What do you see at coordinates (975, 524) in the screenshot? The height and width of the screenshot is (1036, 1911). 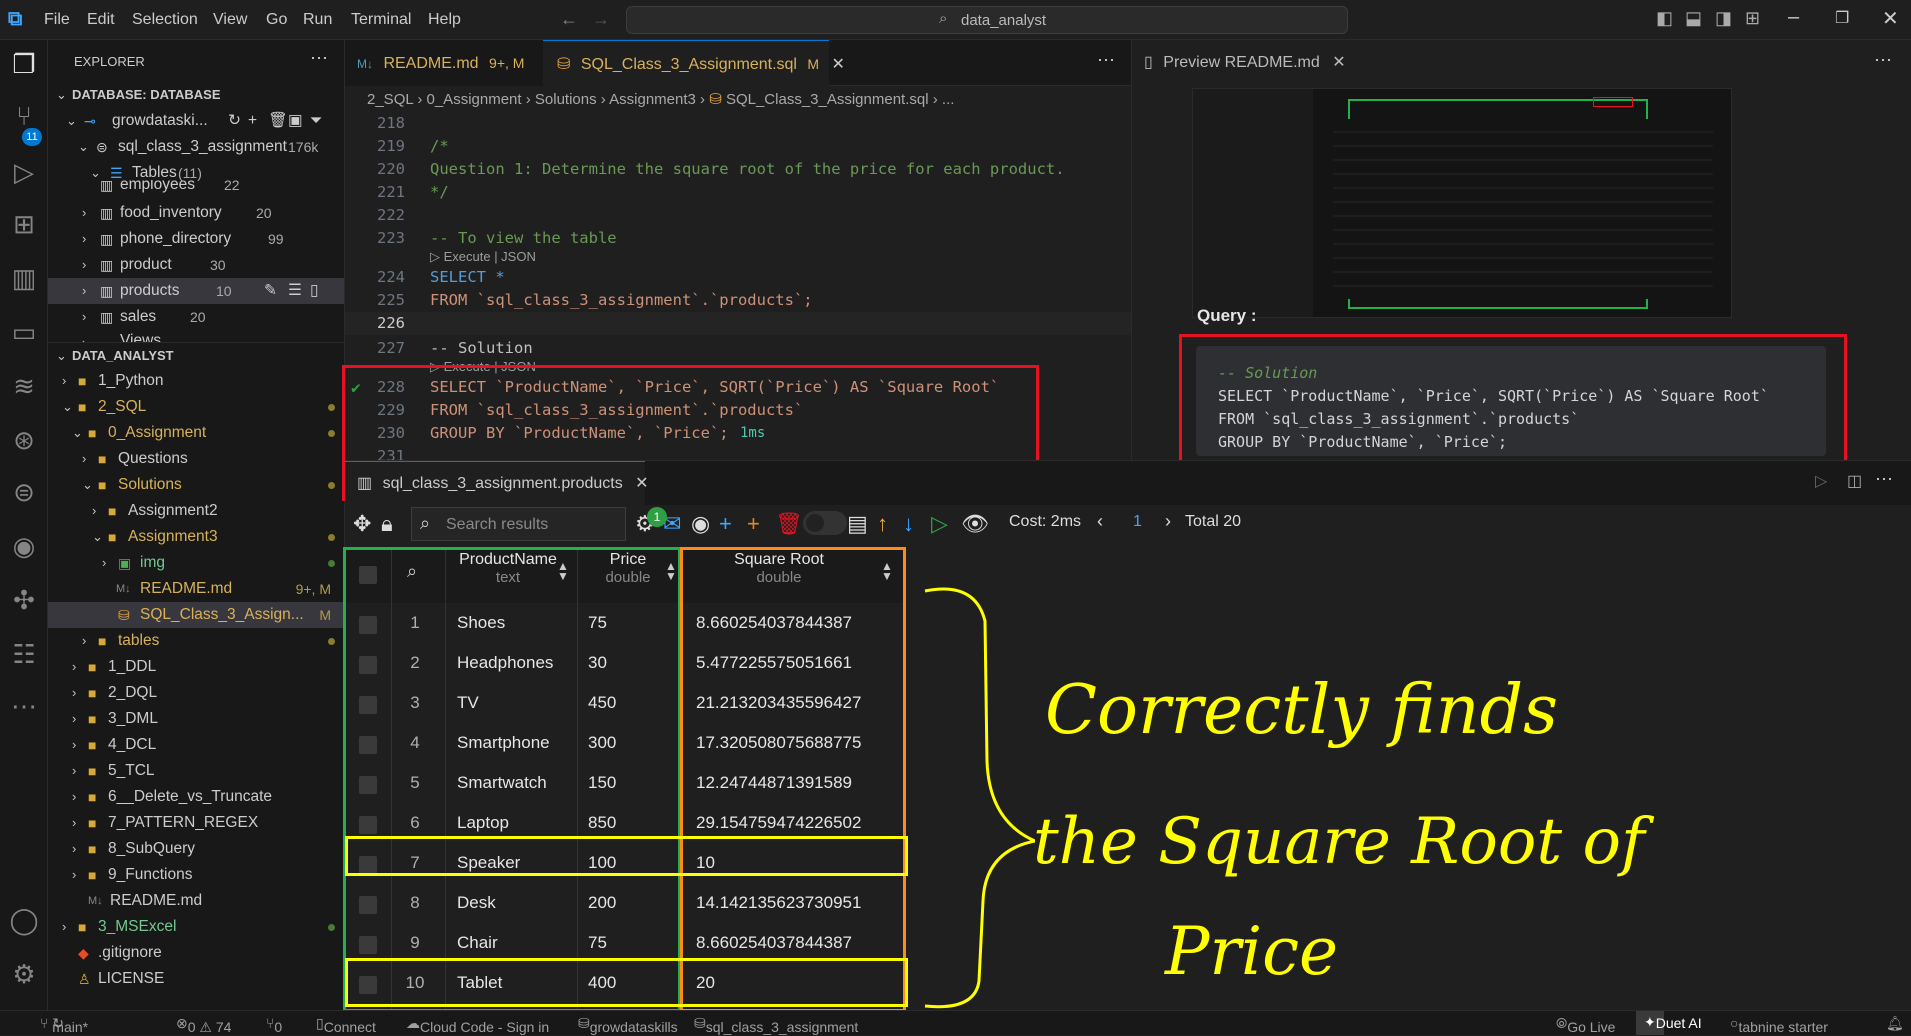 I see `eye-icon: 👁︎` at bounding box center [975, 524].